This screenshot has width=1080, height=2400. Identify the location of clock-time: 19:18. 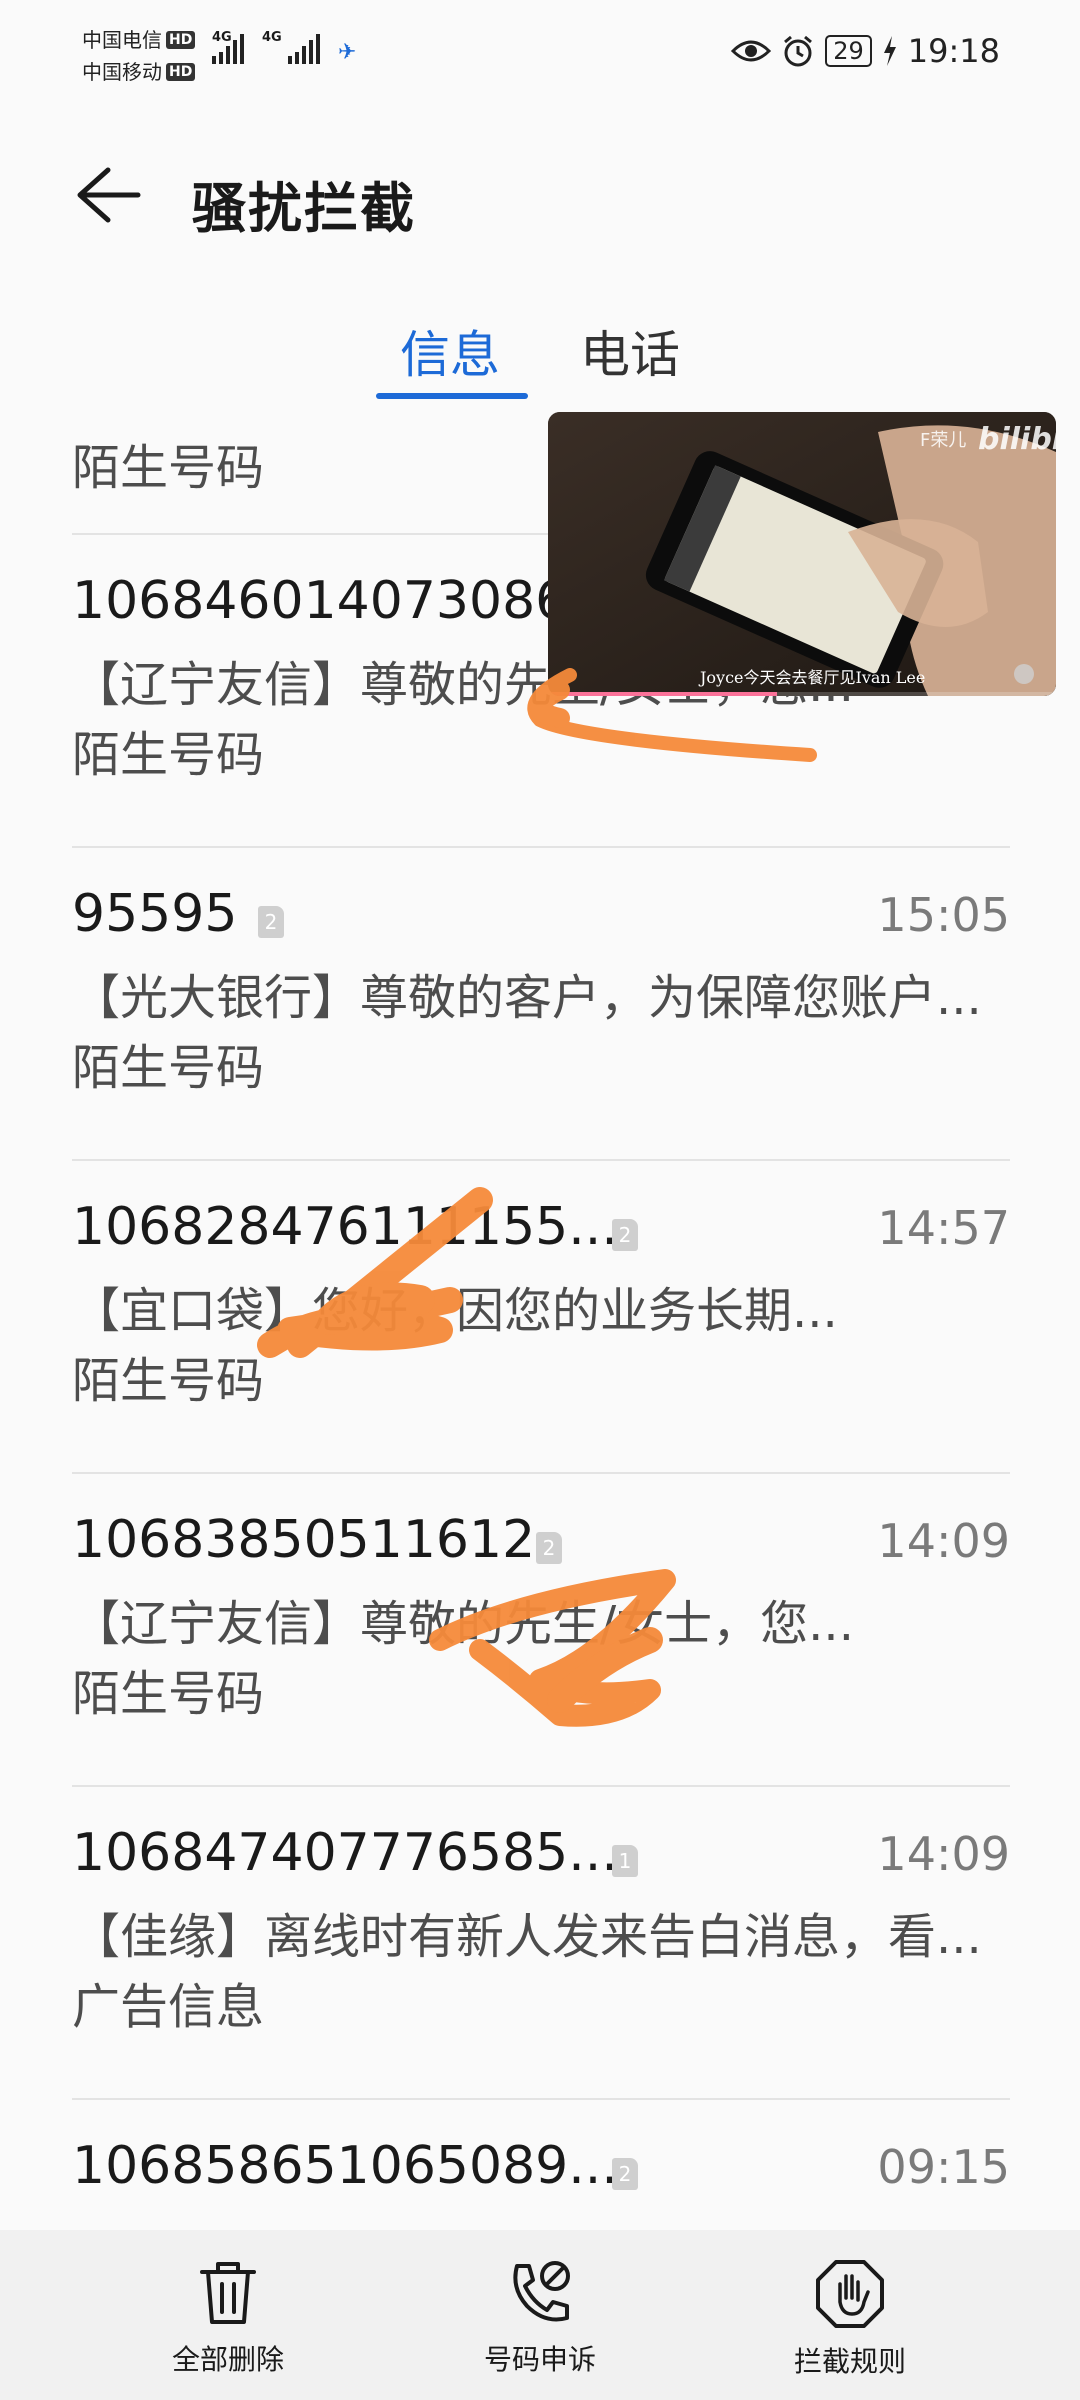
(953, 51).